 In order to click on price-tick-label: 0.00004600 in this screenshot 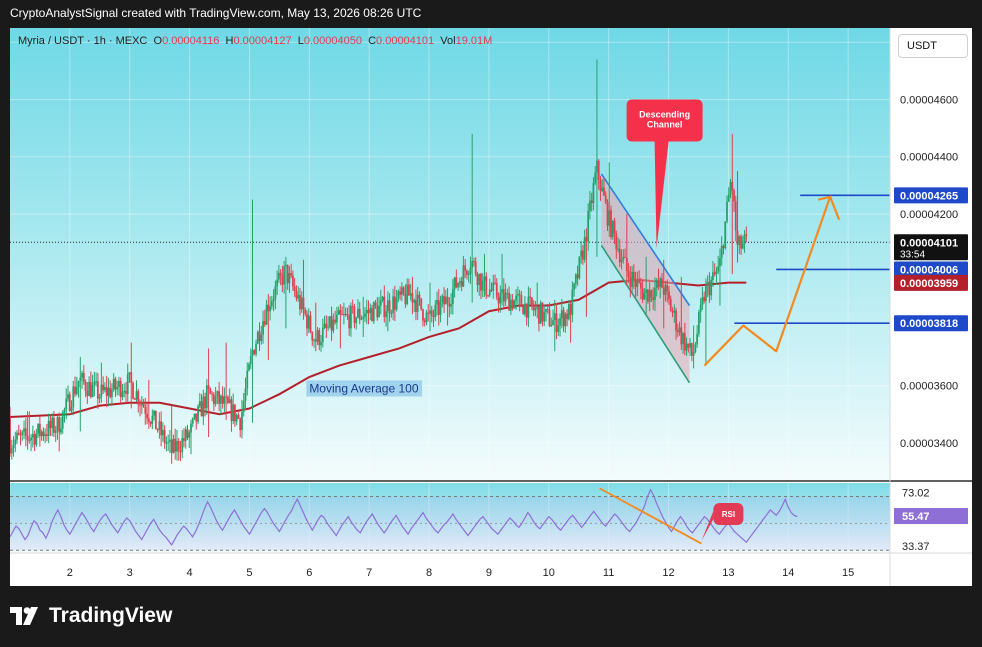, I will do `click(929, 101)`.